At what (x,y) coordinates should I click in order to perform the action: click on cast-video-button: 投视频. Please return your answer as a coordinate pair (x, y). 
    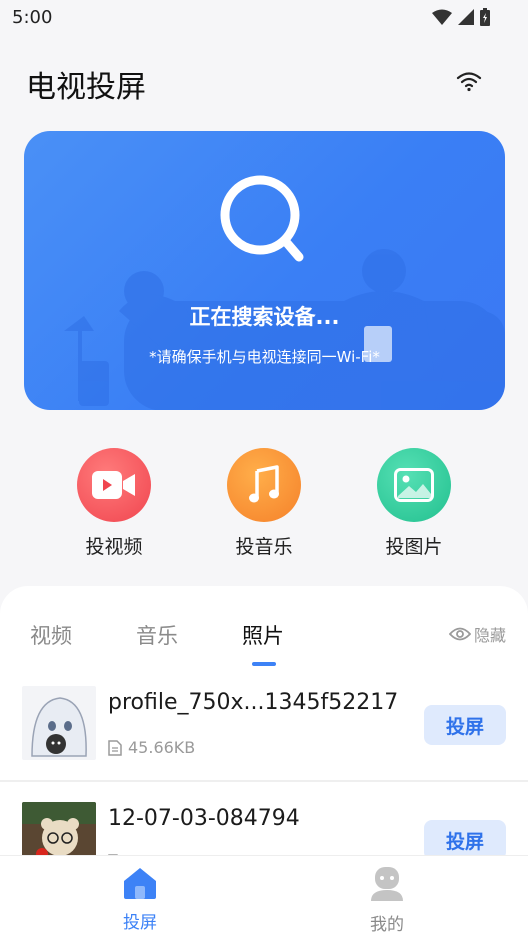
    Looking at the image, I should click on (114, 503).